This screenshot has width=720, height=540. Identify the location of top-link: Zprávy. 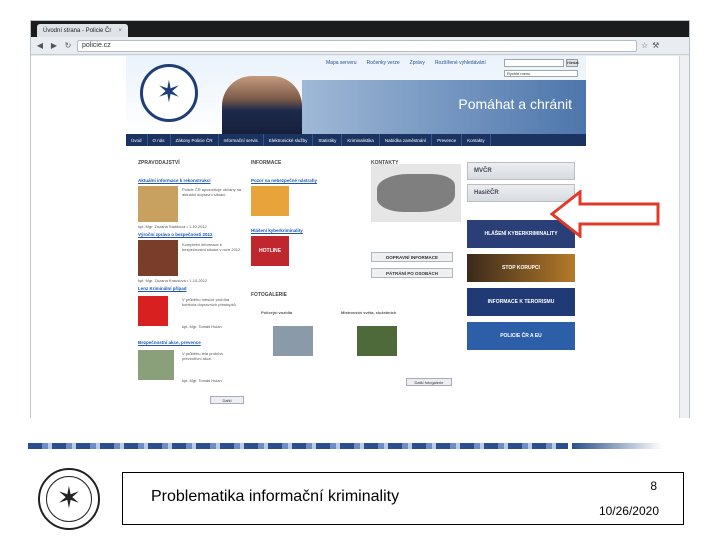
(417, 63).